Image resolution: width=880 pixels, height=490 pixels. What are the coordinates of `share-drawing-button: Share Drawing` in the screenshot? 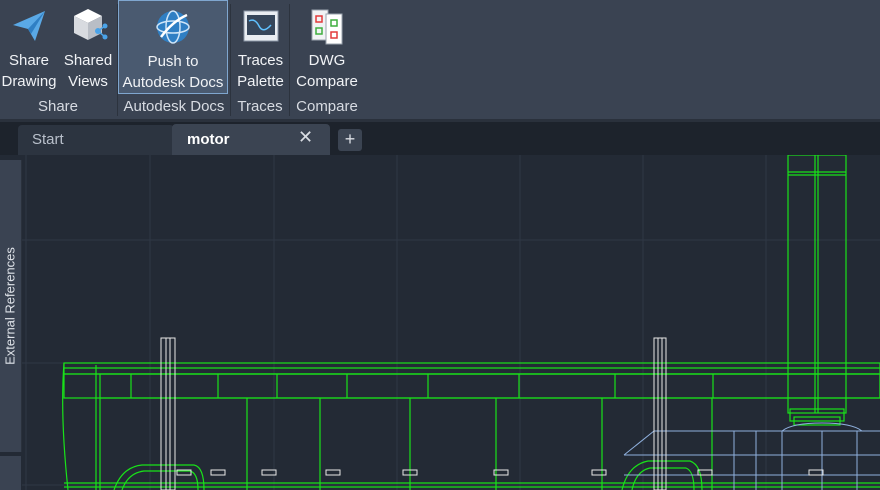 It's located at (29, 47).